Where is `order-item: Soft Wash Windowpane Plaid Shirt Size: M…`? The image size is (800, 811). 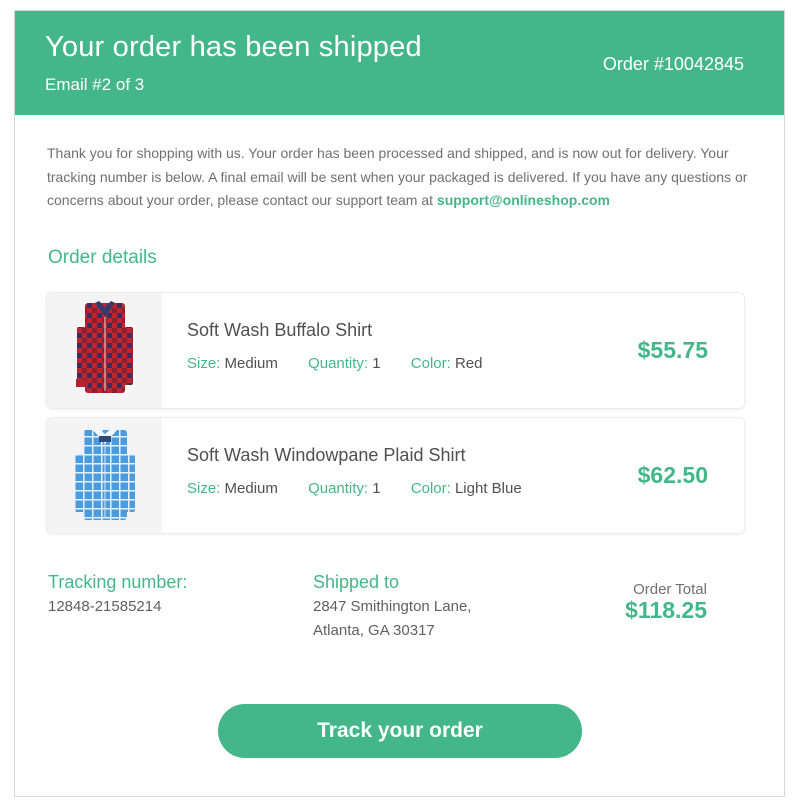 order-item: Soft Wash Windowpane Plaid Shirt Size: M… is located at coordinates (395, 475).